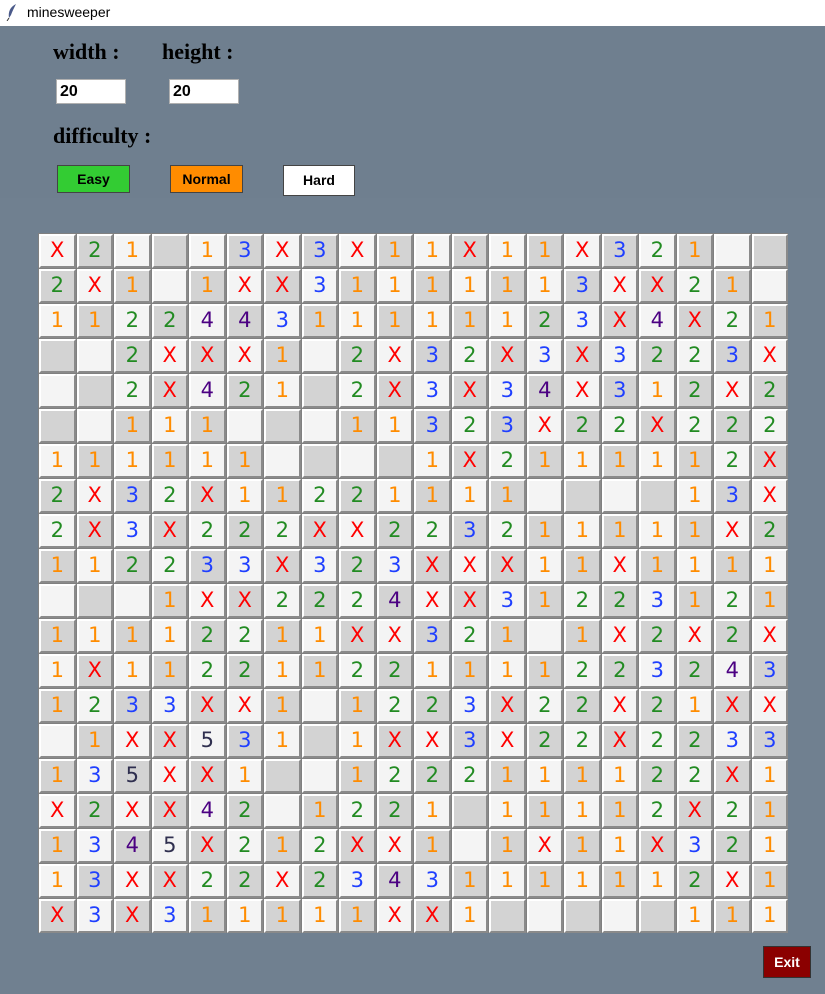  What do you see at coordinates (319, 180) in the screenshot?
I see `hard-button: Hard` at bounding box center [319, 180].